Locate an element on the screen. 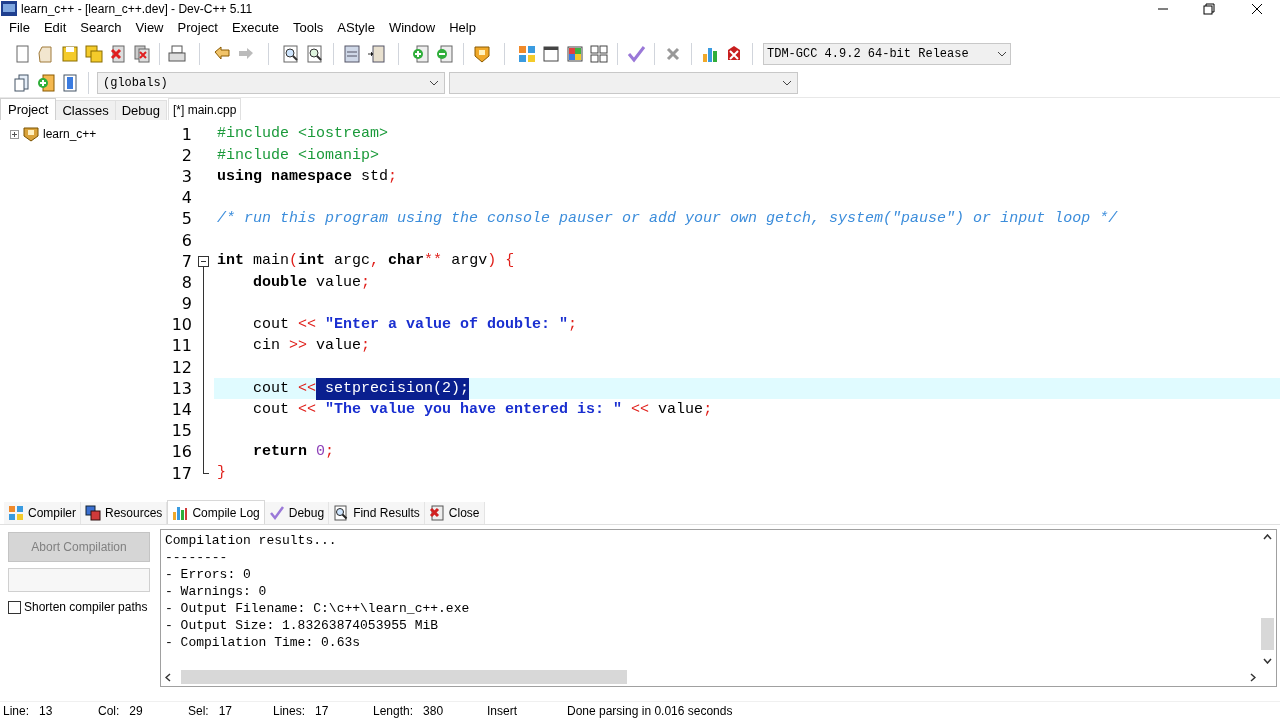 This screenshot has width=1280, height=720. line-number: 16 is located at coordinates (181, 452).